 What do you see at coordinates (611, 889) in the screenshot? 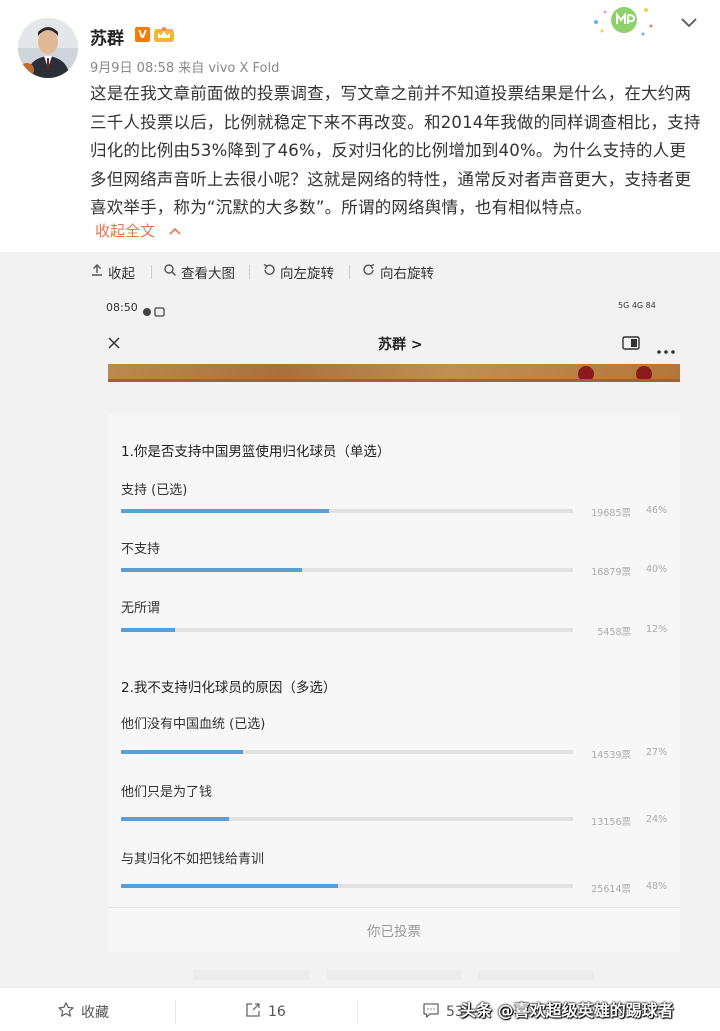
I see `poll-option-votes: 25614票` at bounding box center [611, 889].